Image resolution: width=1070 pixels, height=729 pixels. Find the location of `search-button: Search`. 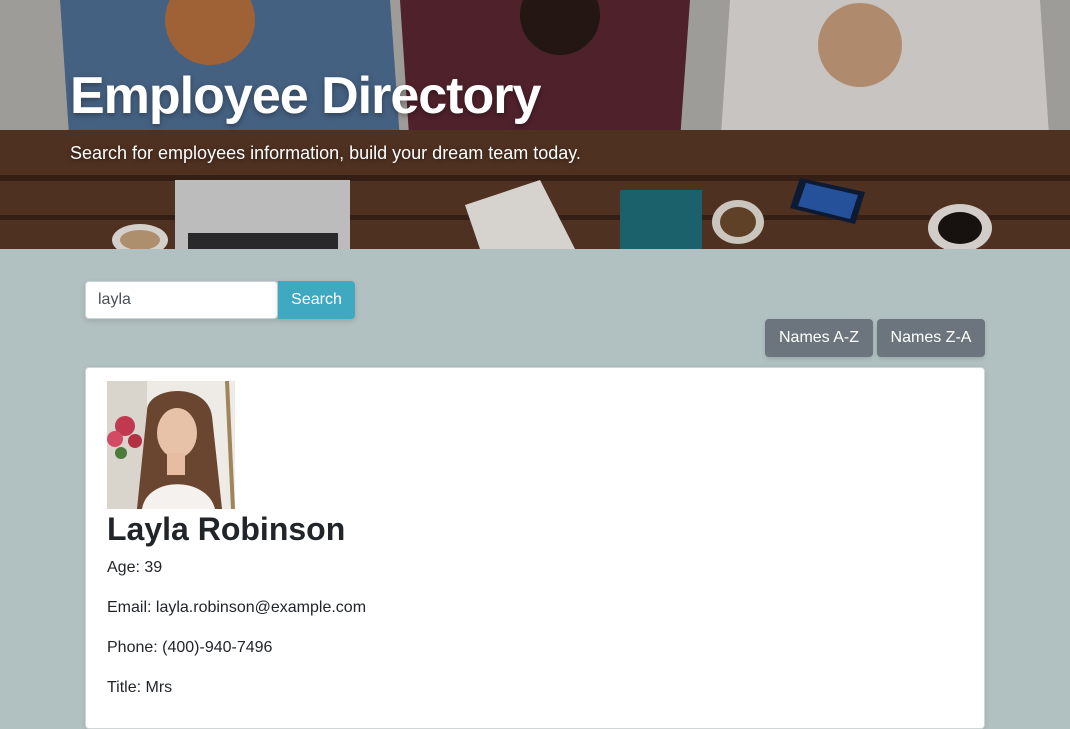

search-button: Search is located at coordinates (316, 300).